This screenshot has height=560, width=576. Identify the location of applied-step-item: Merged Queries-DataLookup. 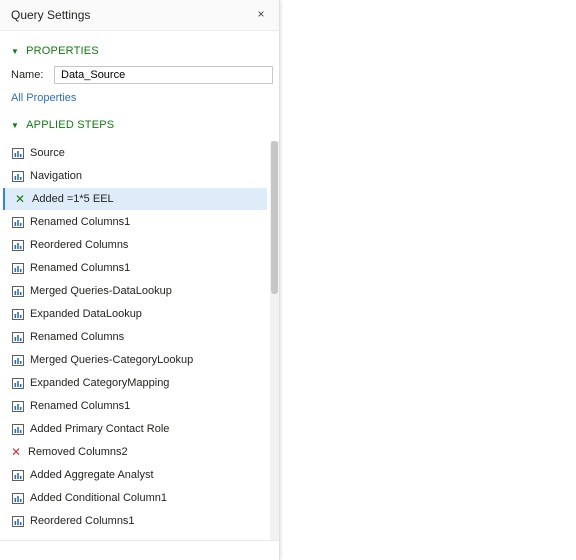
(135, 291).